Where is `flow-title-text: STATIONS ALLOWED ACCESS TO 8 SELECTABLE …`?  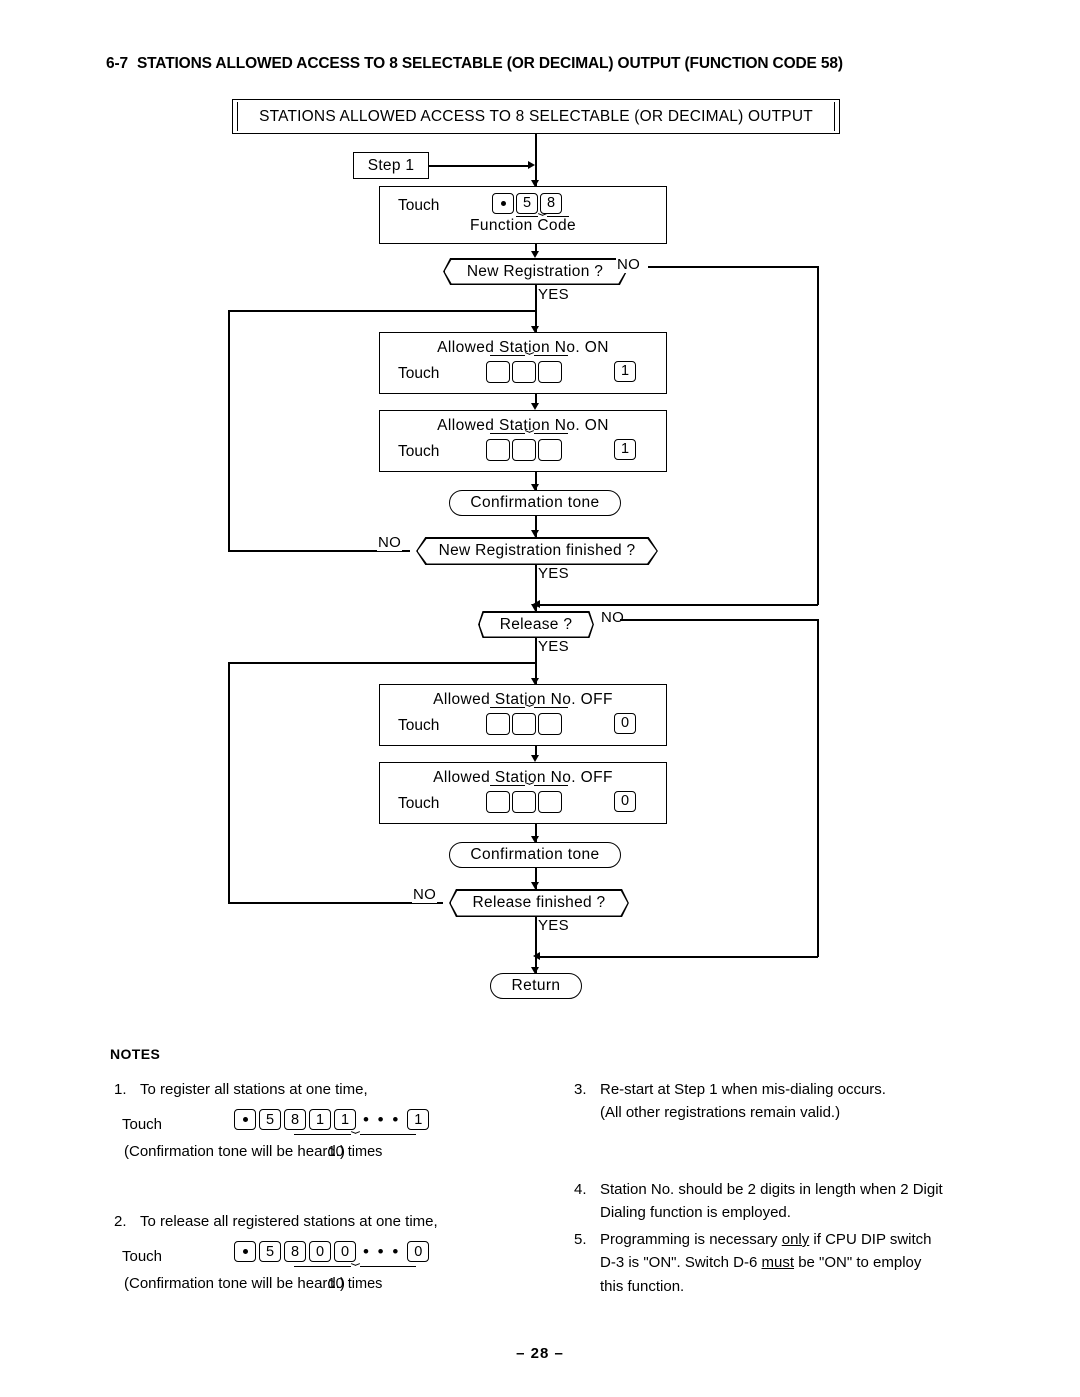 flow-title-text: STATIONS ALLOWED ACCESS TO 8 SELECTABLE … is located at coordinates (536, 116).